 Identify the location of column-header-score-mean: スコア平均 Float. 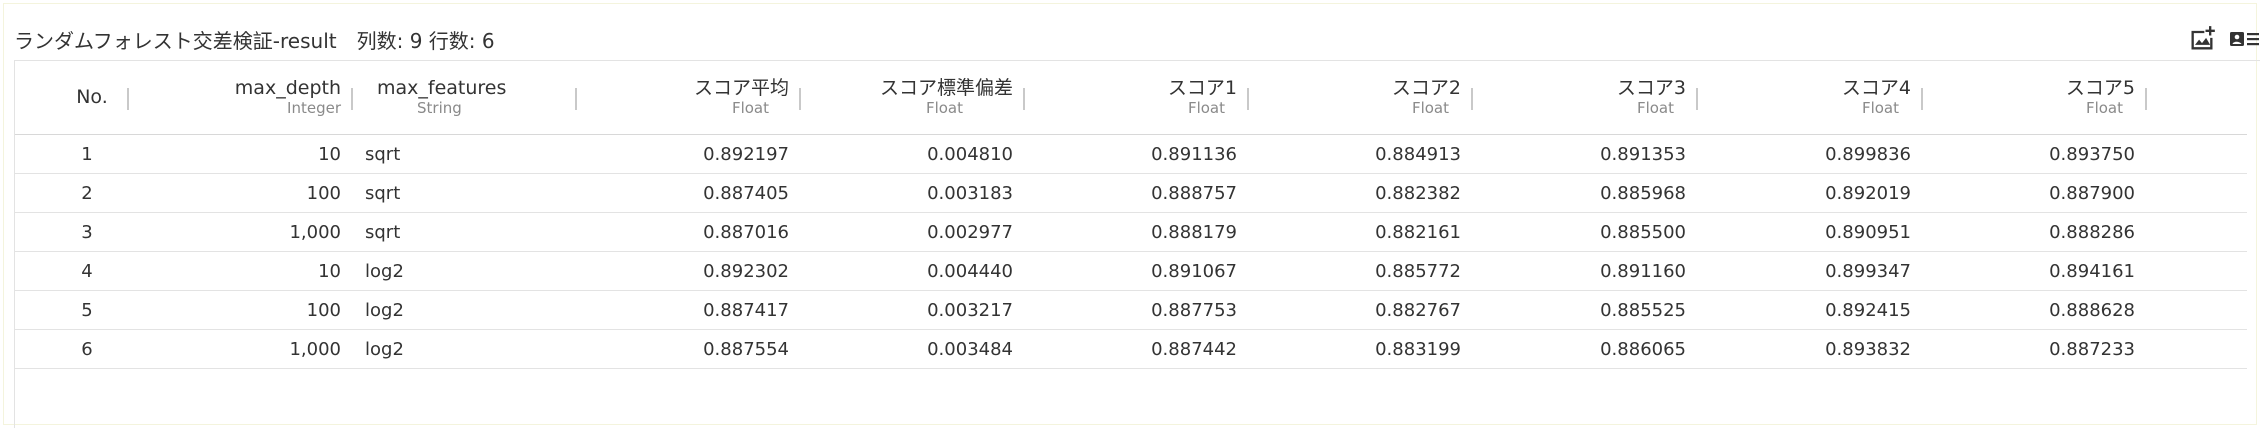
(689, 98).